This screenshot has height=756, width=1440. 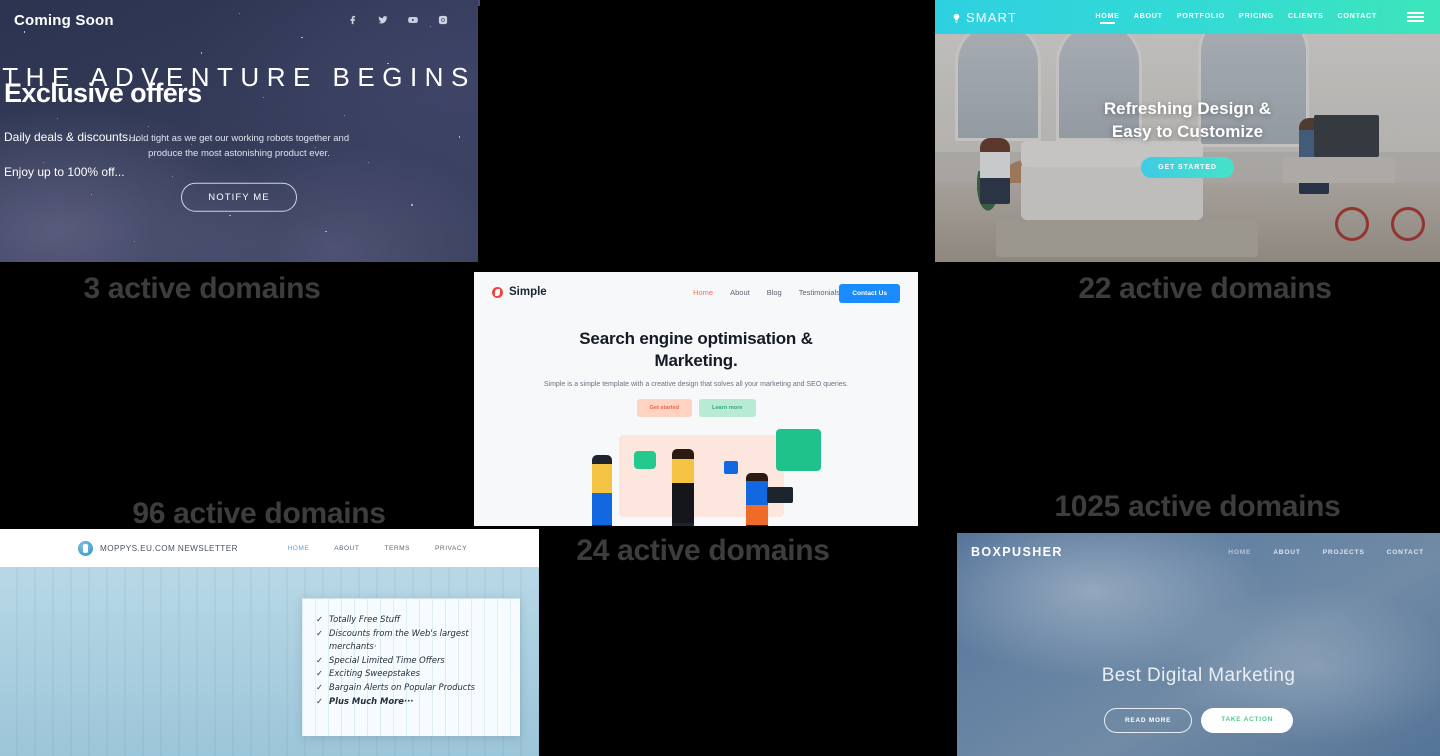 I want to click on moppys-nav-about: ABOUT, so click(x=346, y=548).